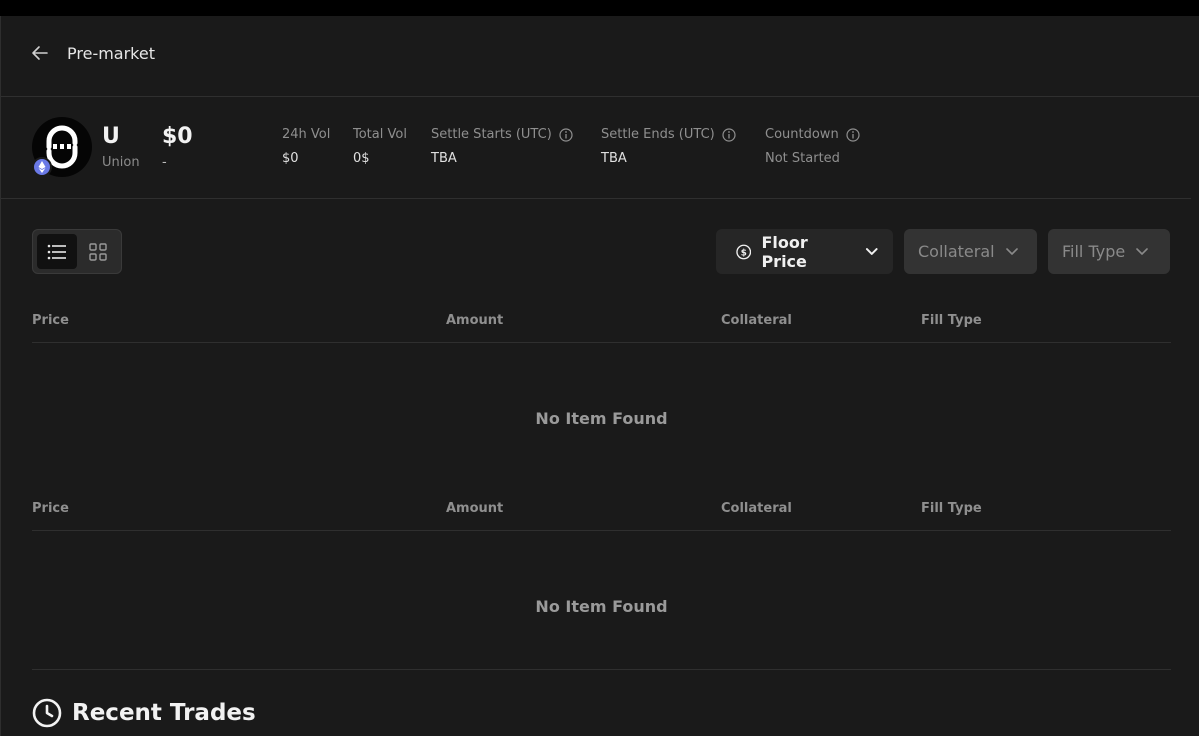 This screenshot has width=1199, height=736. Describe the element at coordinates (361, 158) in the screenshot. I see `stat-value: 0$` at that location.